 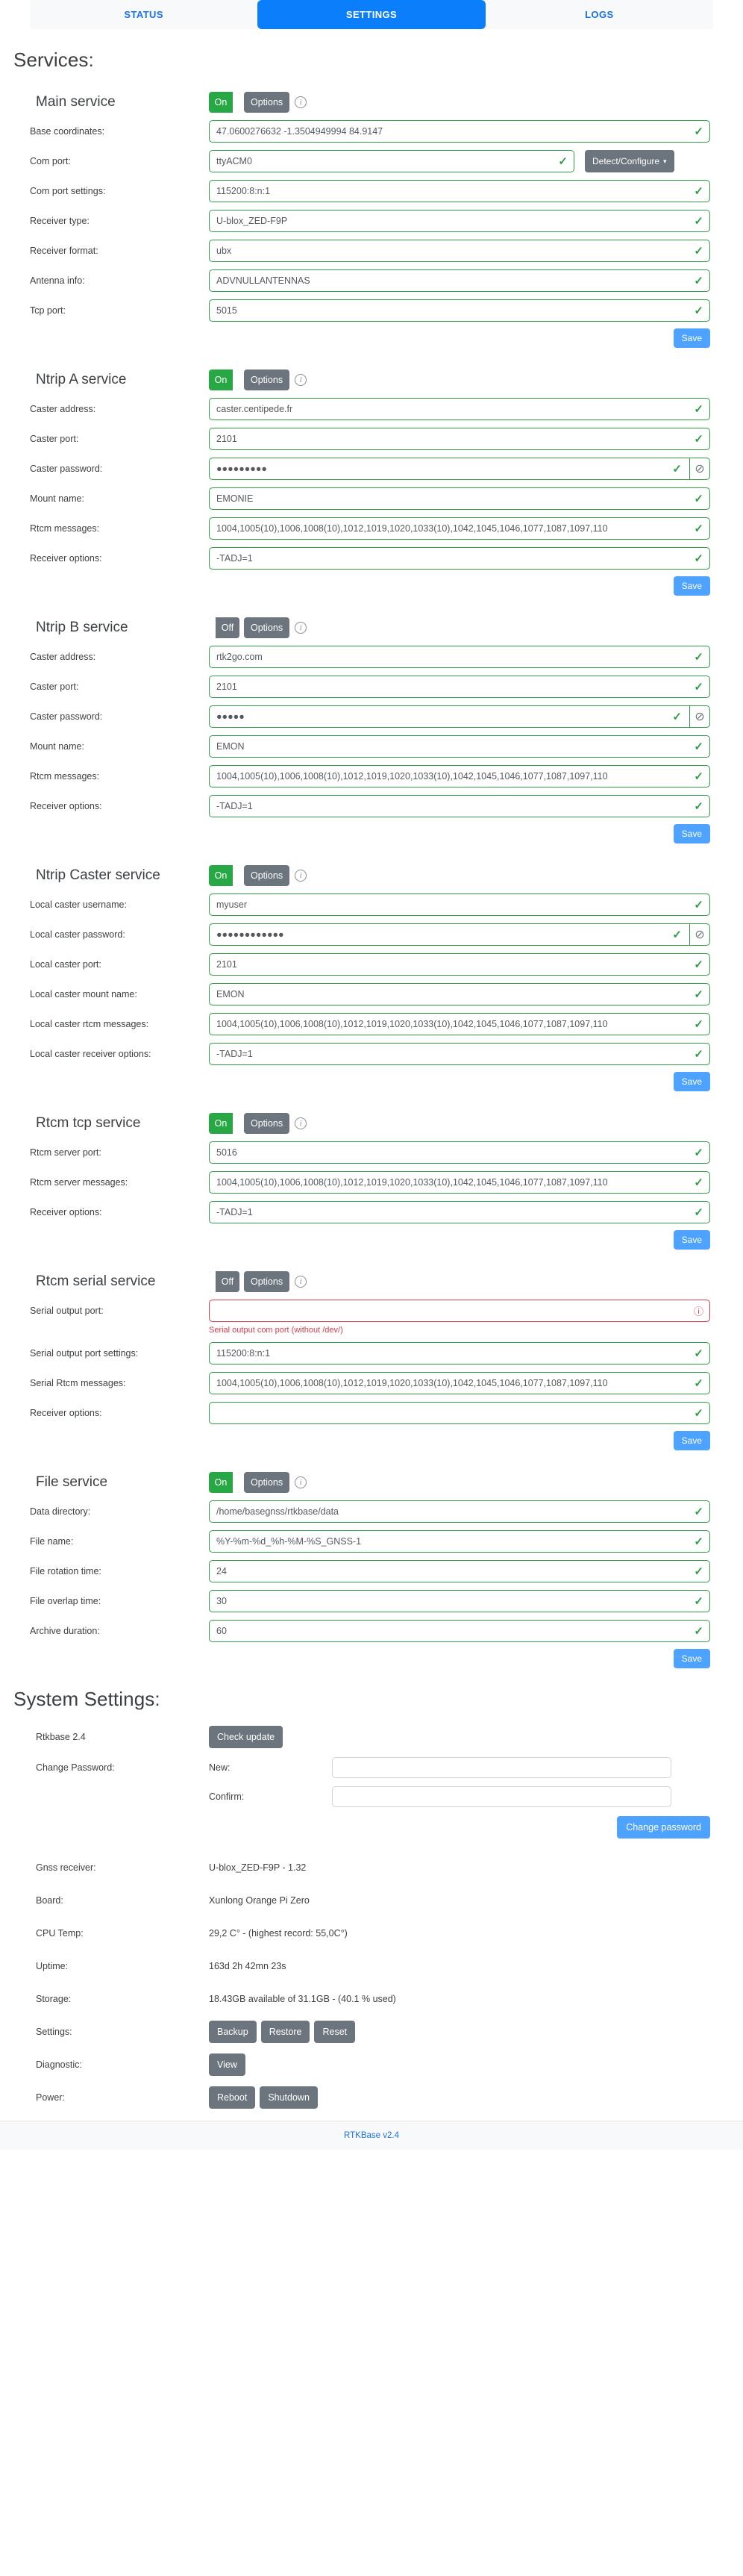 What do you see at coordinates (459, 657) in the screenshot?
I see `field-input: rtk2go.com` at bounding box center [459, 657].